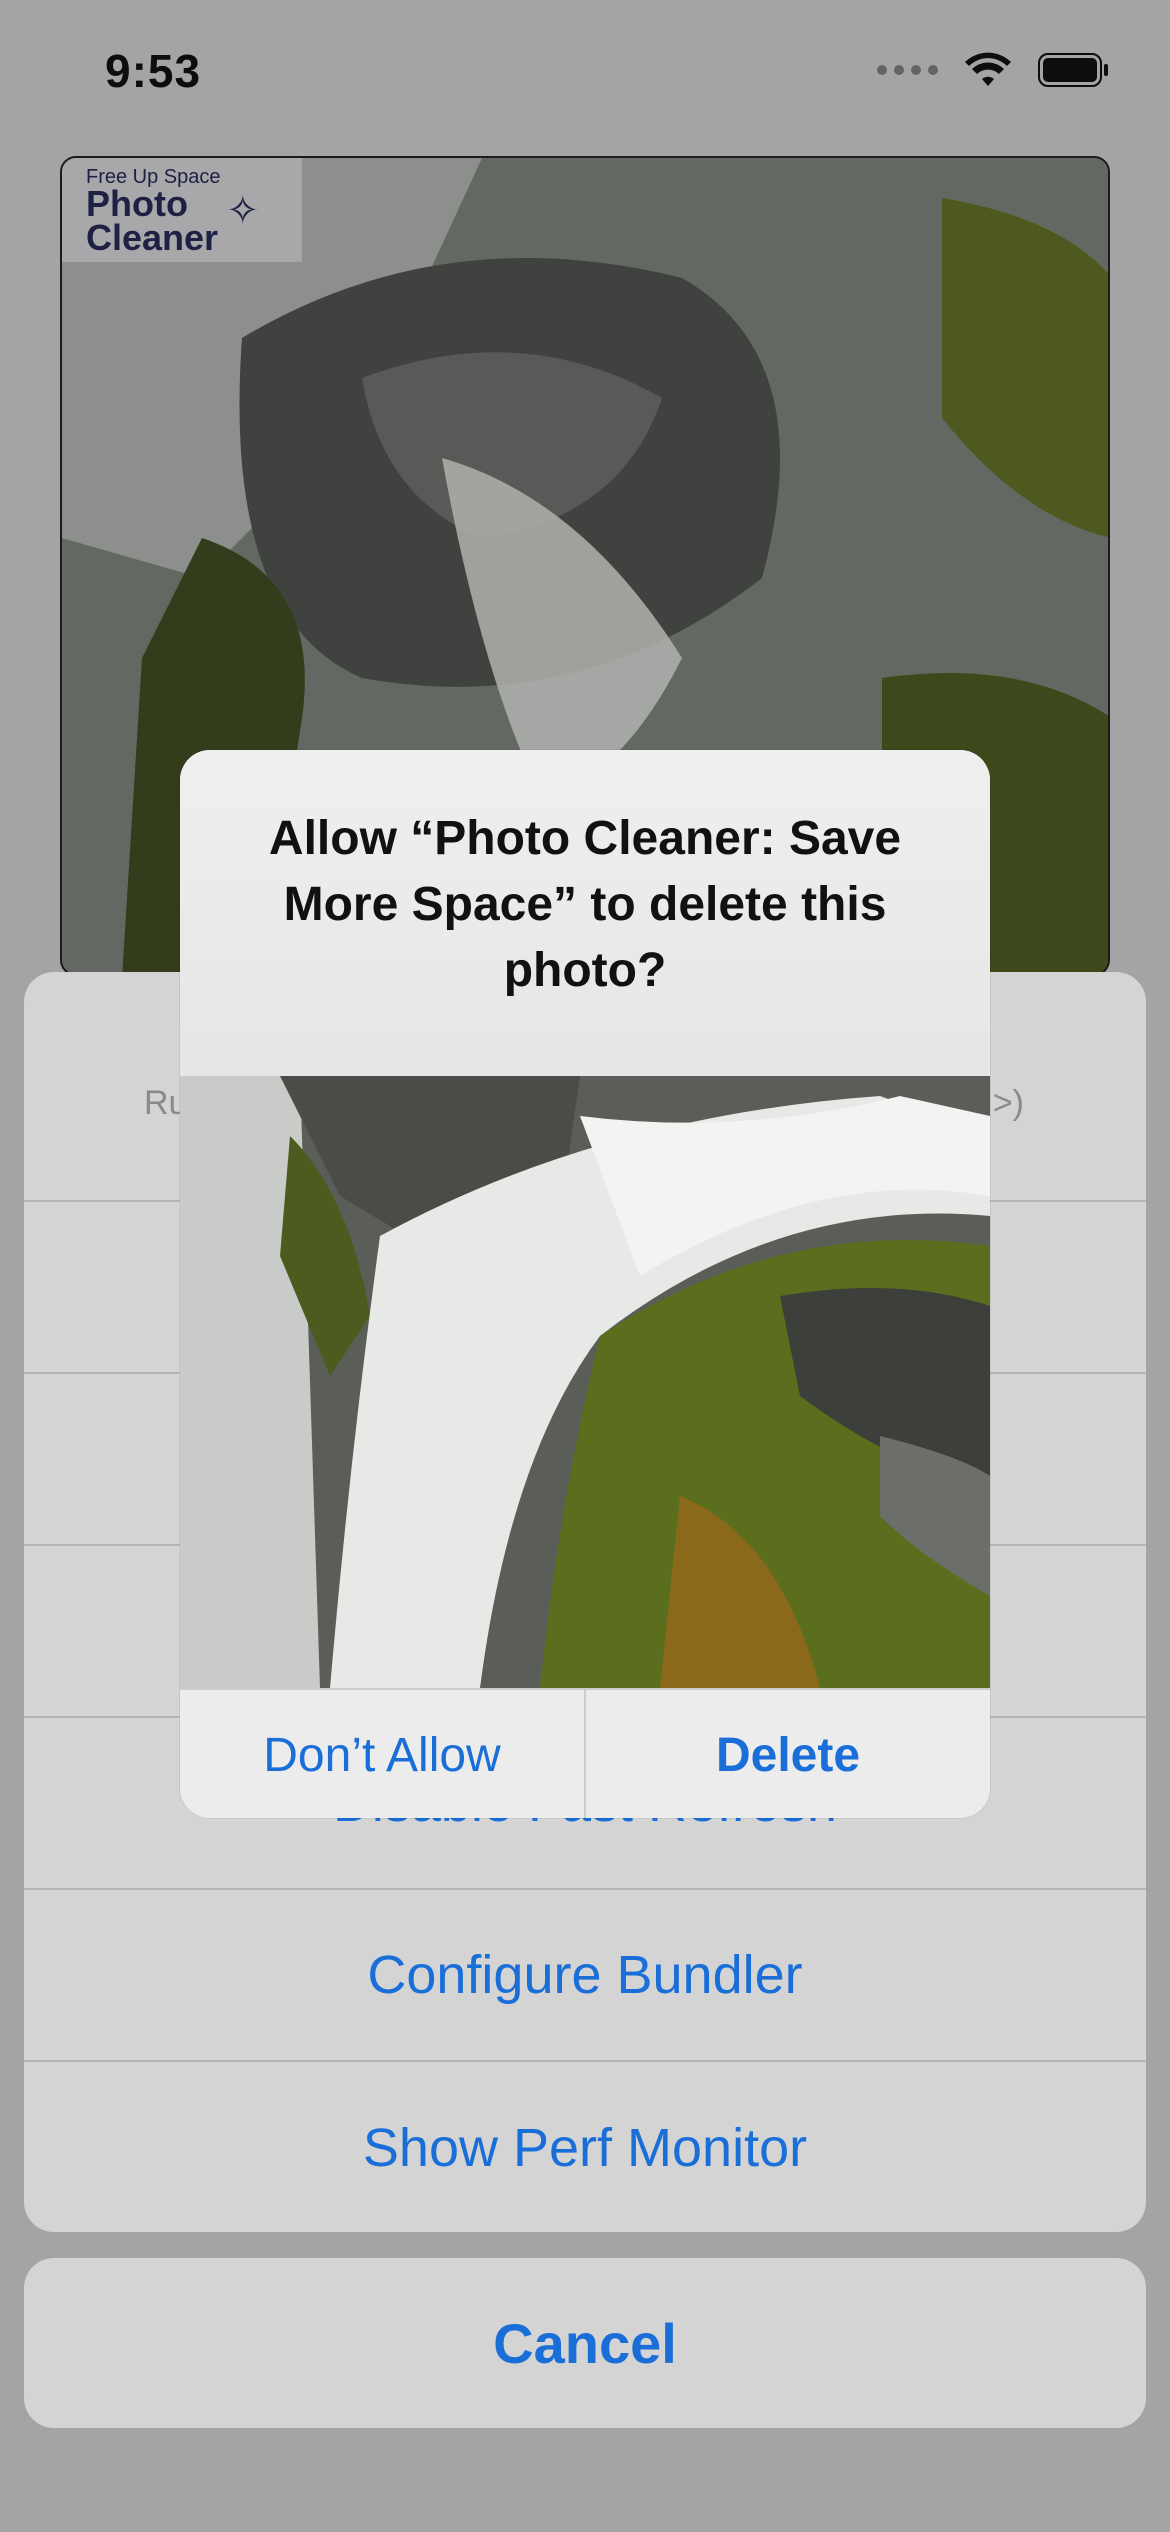 This screenshot has height=2532, width=1170. What do you see at coordinates (585, 2343) in the screenshot?
I see `cancel-button: Cancel` at bounding box center [585, 2343].